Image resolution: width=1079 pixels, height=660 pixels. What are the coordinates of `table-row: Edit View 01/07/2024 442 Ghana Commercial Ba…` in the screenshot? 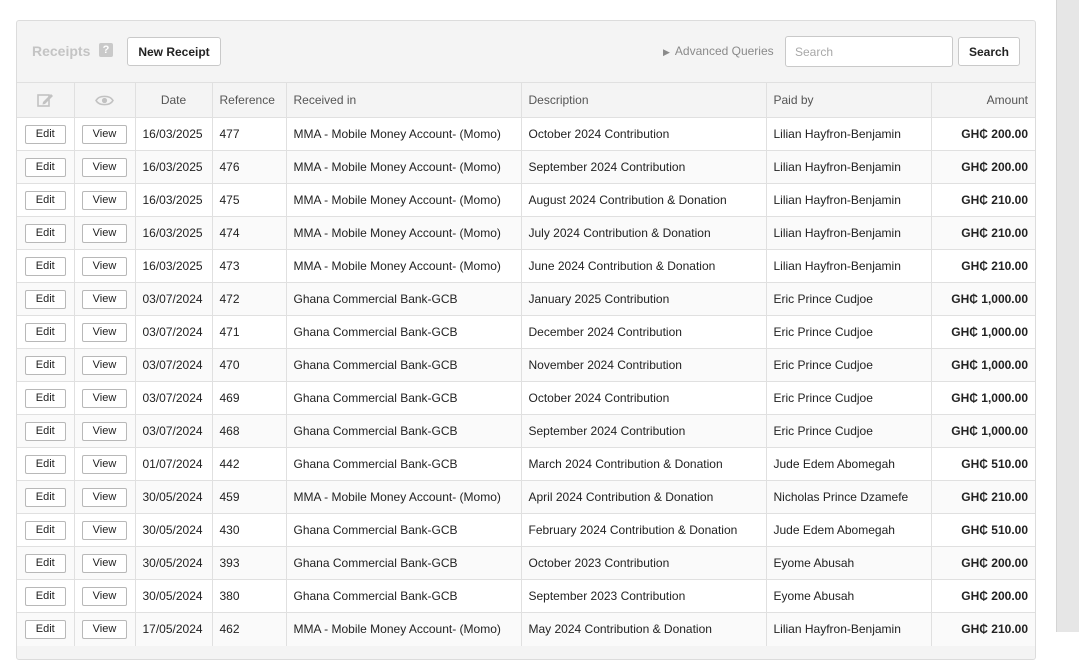 It's located at (526, 464).